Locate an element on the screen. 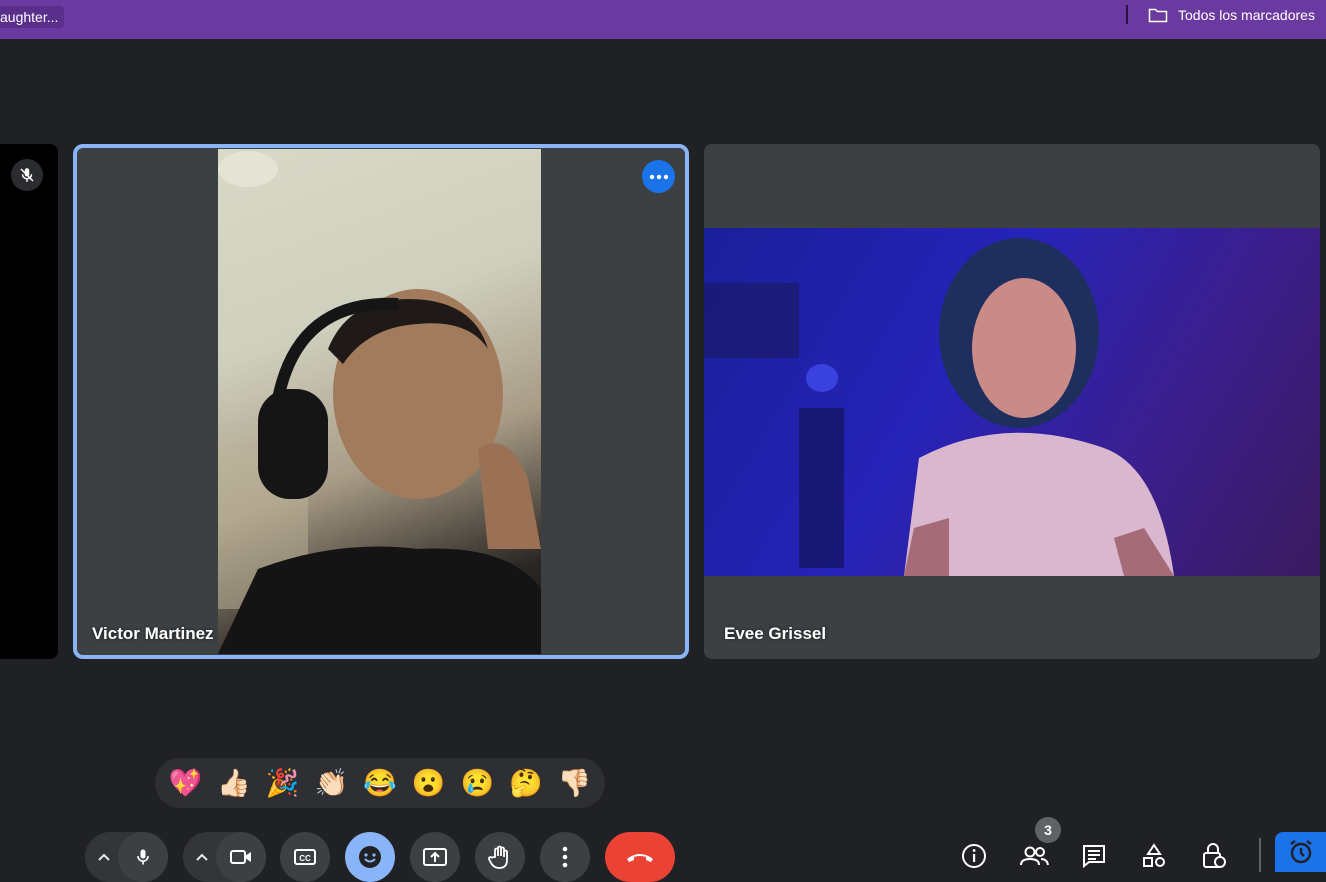  videocam-icon is located at coordinates (240, 857).